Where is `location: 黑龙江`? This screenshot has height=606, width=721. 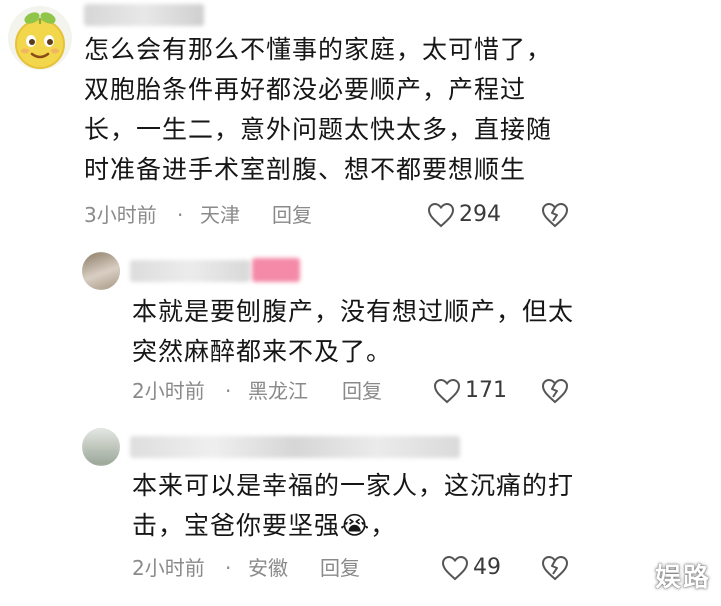 location: 黑龙江 is located at coordinates (278, 391).